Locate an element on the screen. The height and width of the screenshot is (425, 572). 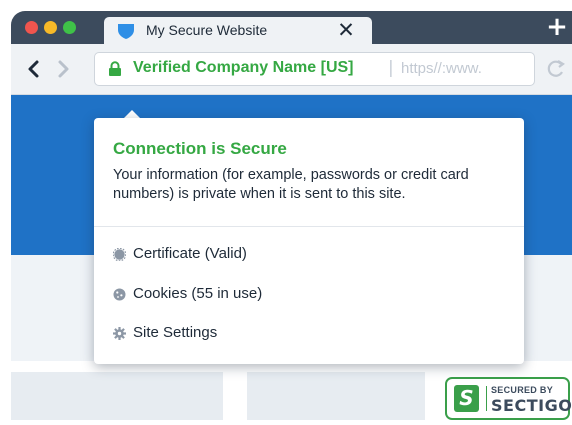
minimize-window-button is located at coordinates (50, 27).